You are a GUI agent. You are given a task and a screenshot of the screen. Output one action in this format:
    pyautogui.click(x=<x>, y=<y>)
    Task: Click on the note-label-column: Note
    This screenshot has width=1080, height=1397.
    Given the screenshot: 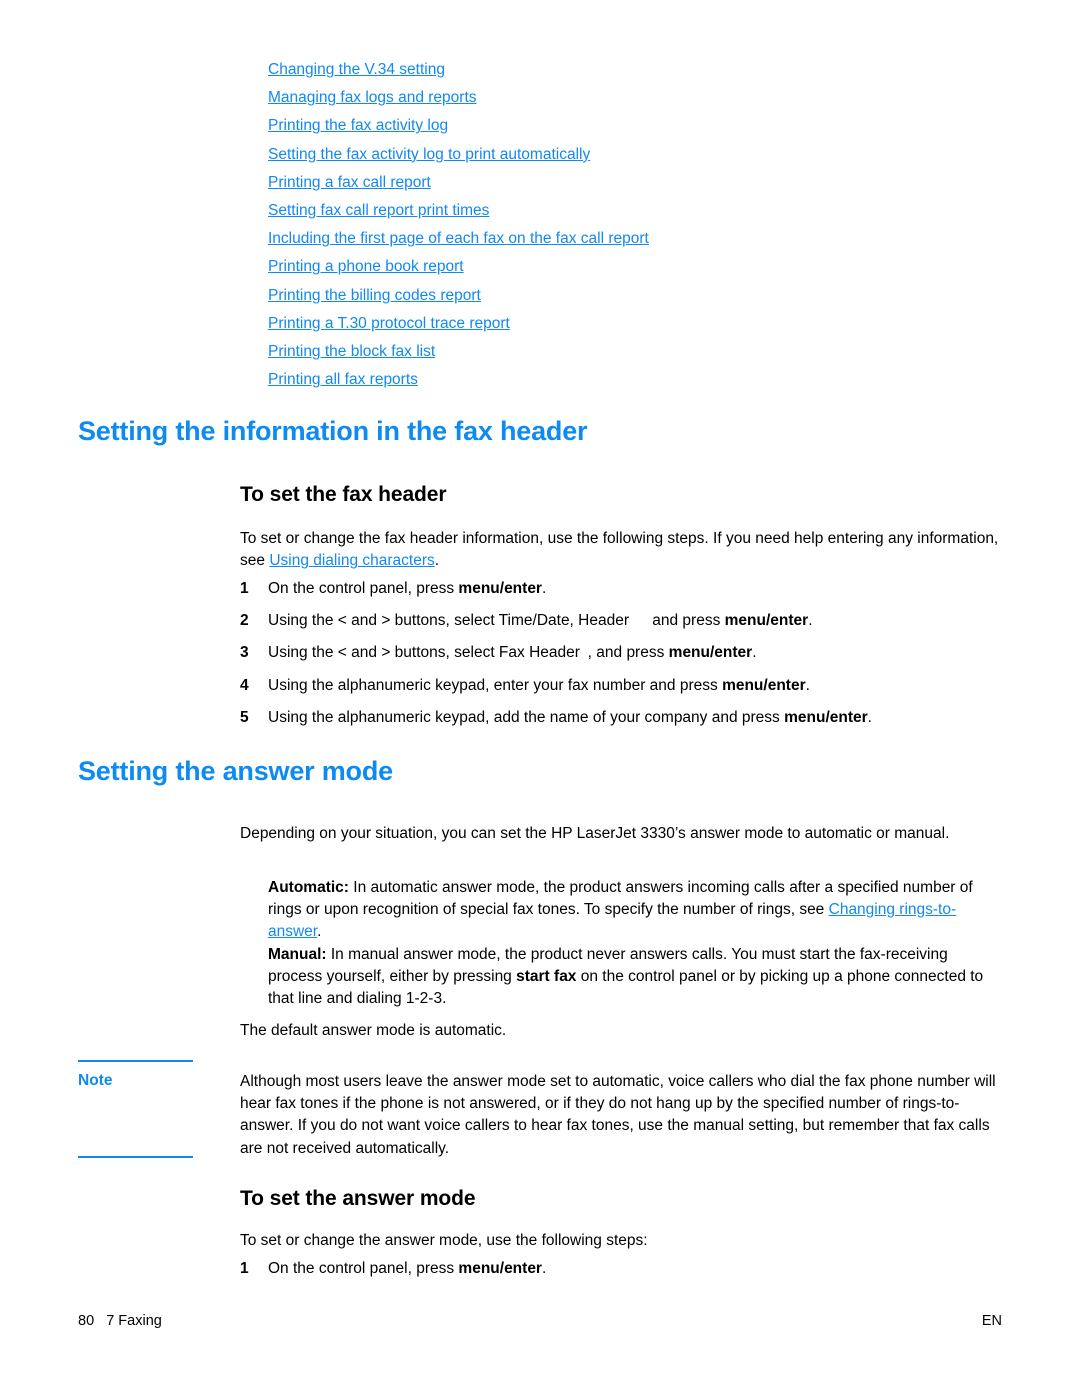 What is the action you would take?
    pyautogui.click(x=135, y=1075)
    